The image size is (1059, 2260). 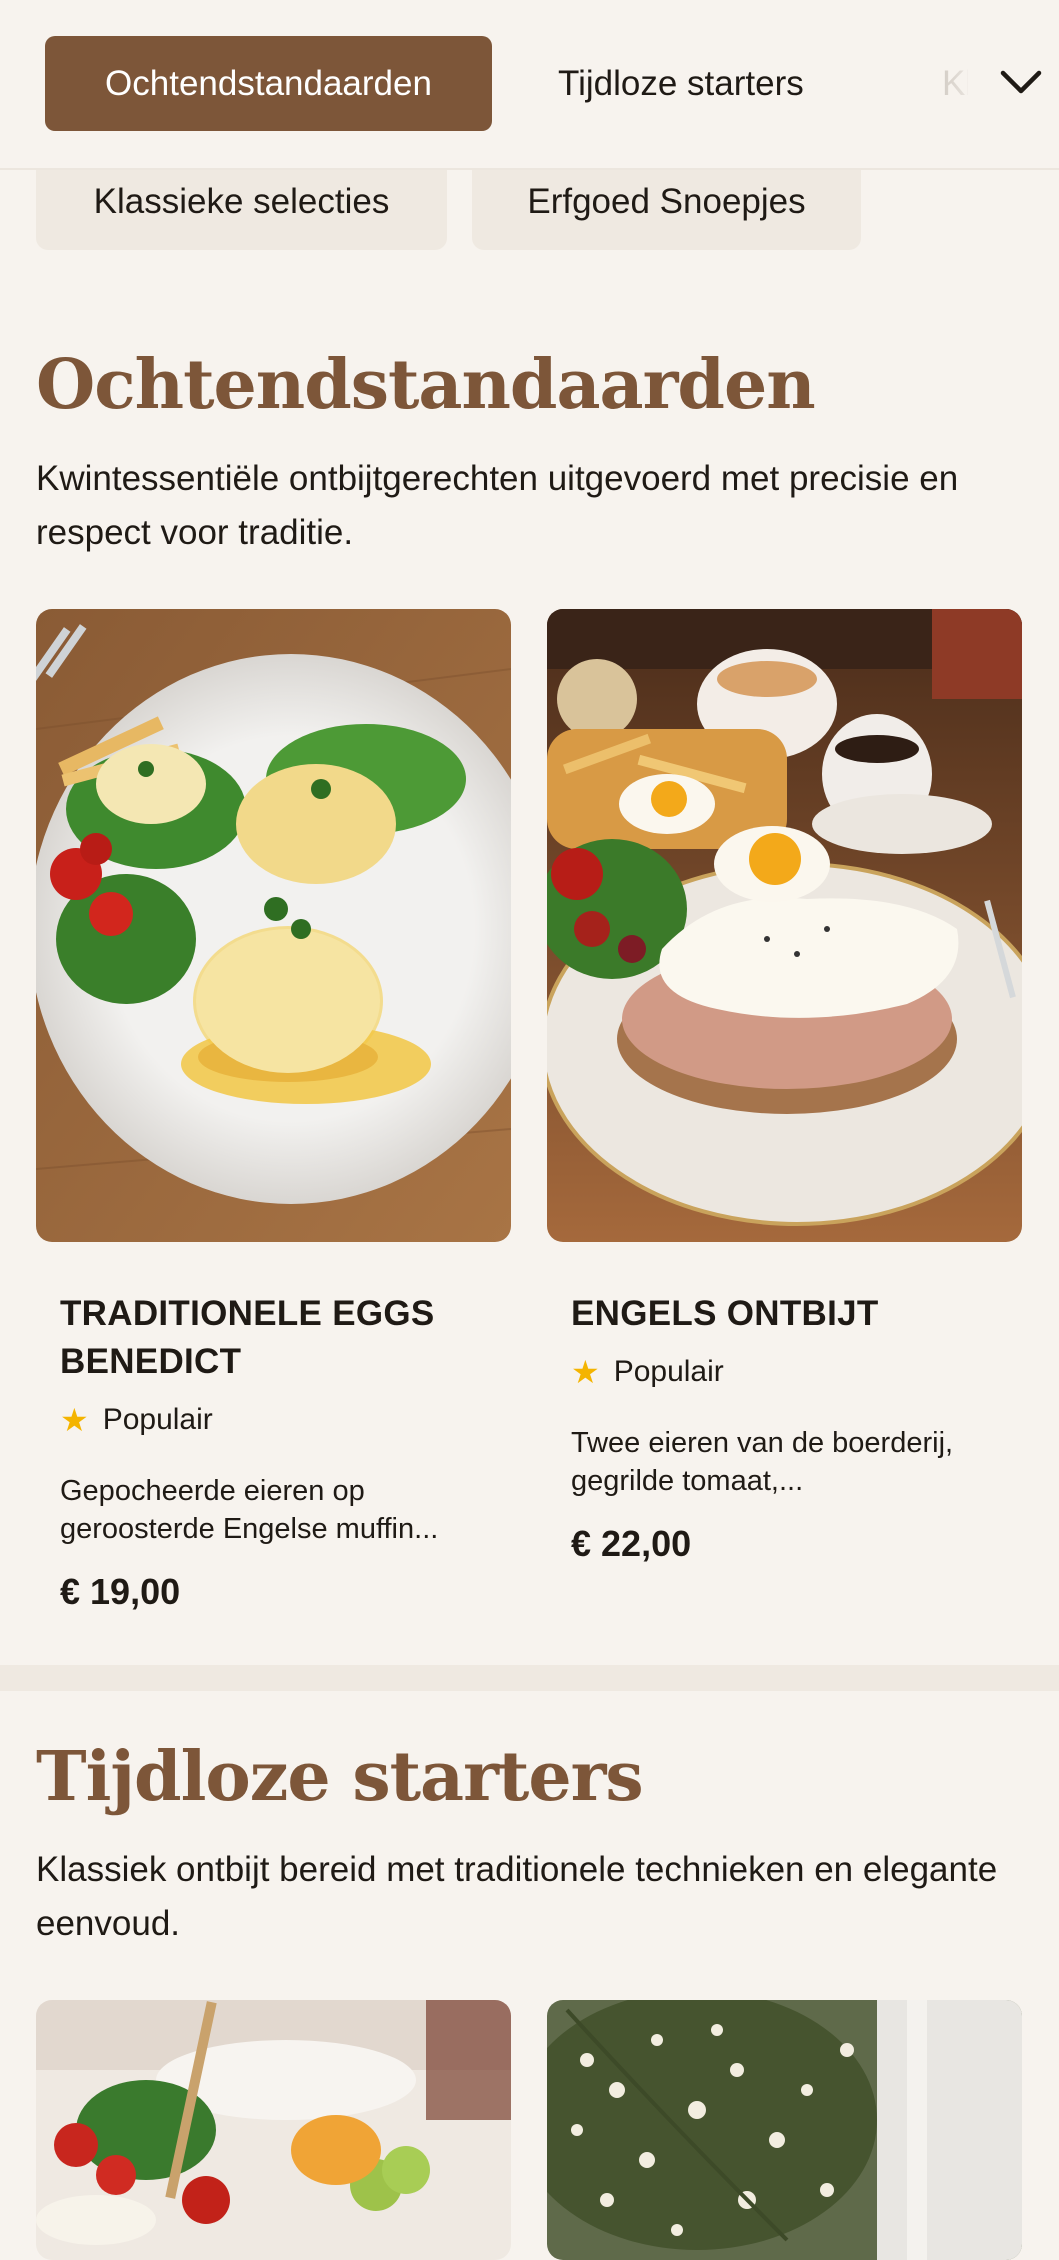 What do you see at coordinates (631, 1543) in the screenshot?
I see `dish-price: € 22,00` at bounding box center [631, 1543].